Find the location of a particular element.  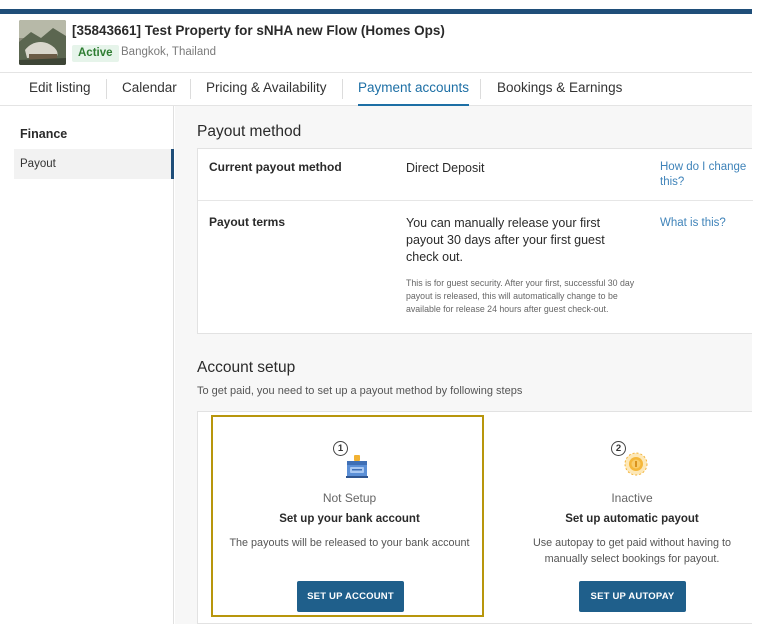

current-payout-label: Current payout method is located at coordinates (275, 167).